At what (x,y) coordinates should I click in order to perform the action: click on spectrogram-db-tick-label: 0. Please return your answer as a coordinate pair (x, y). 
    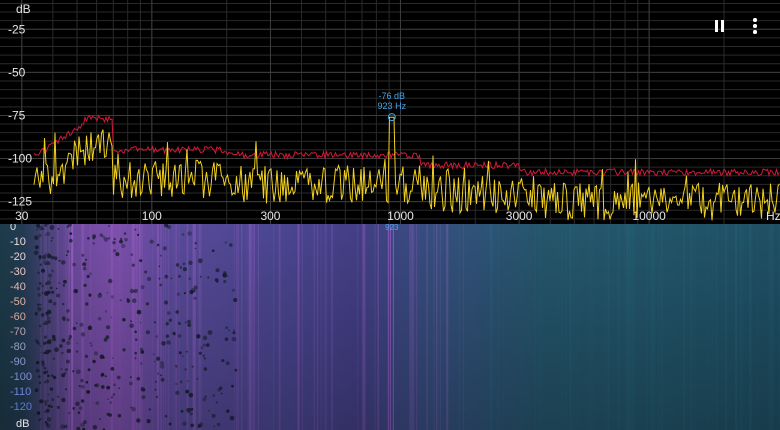
    Looking at the image, I should click on (13, 228).